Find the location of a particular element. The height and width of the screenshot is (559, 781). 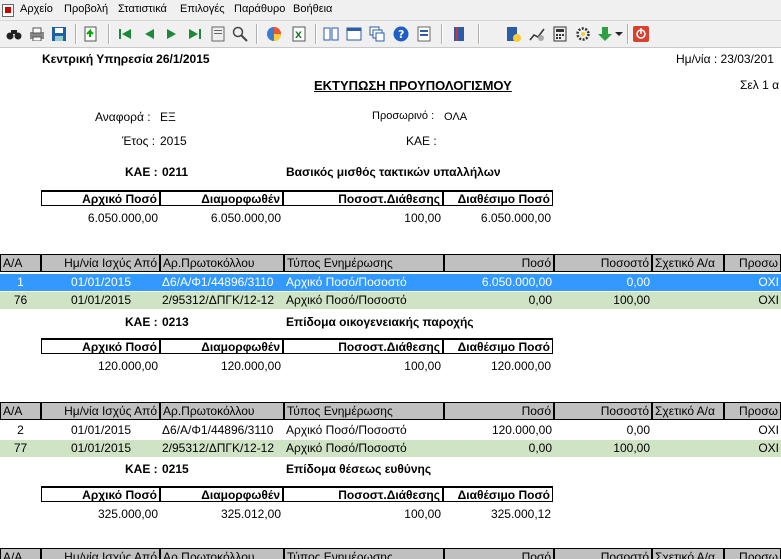

toolbar: X ? is located at coordinates (390, 34).